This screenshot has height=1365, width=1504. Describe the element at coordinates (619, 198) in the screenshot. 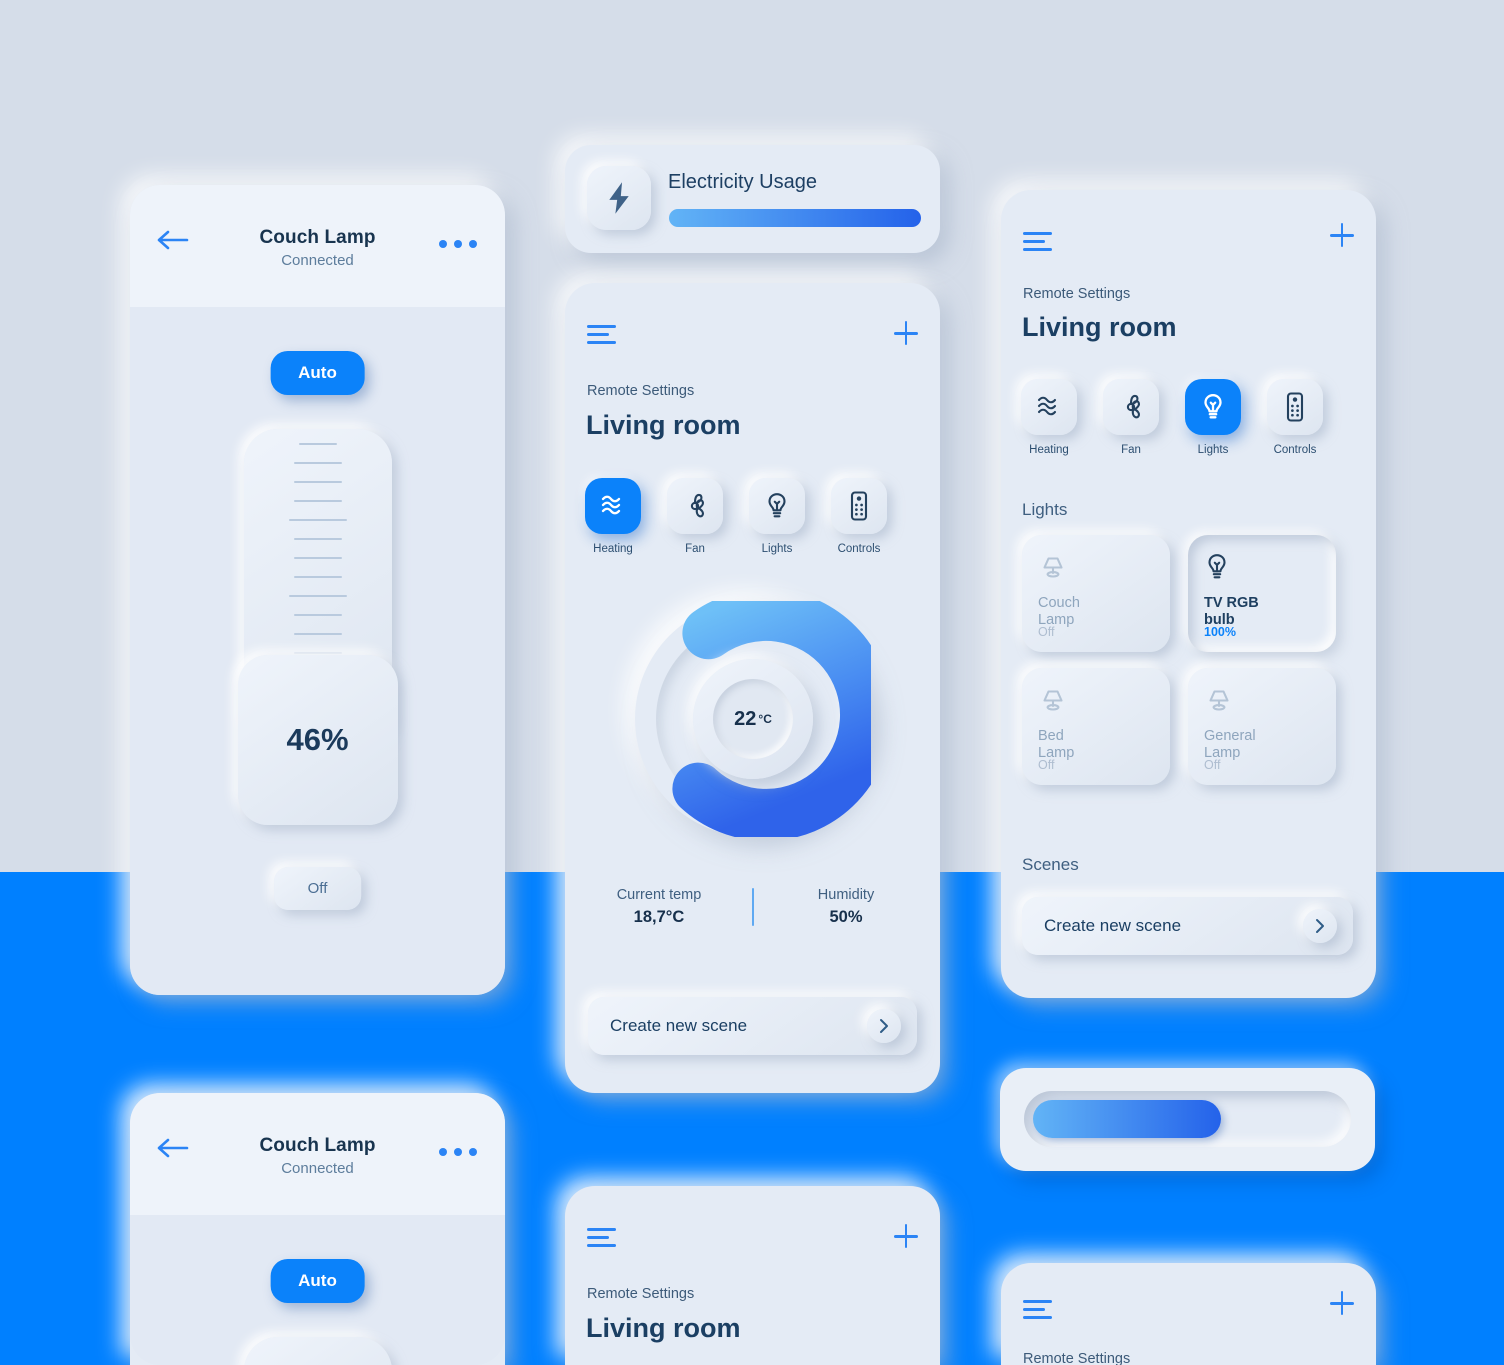

I see `lightning-bolt-icon` at that location.